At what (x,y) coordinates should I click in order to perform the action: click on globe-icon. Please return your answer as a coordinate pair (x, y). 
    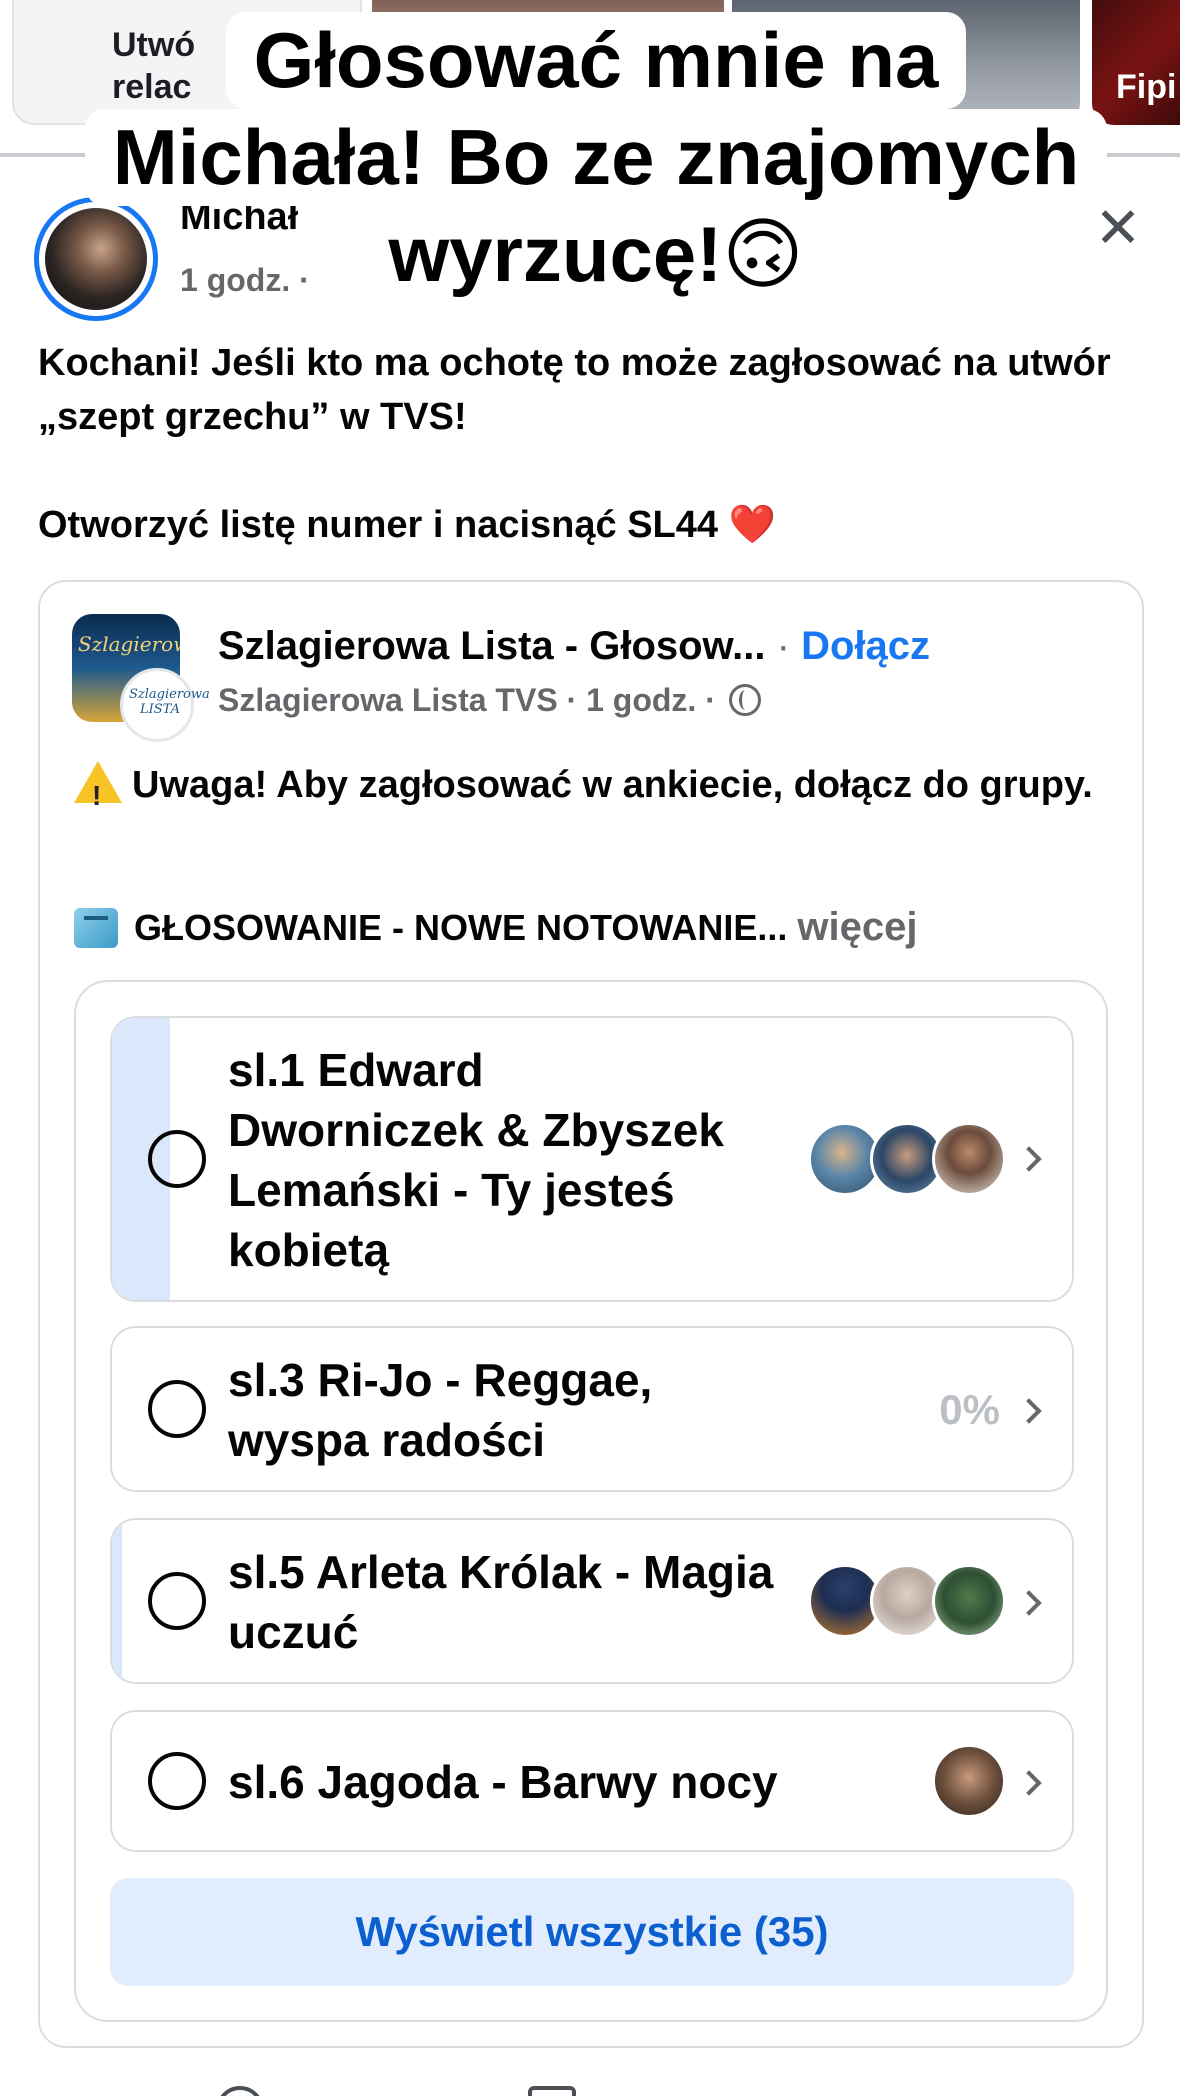
    Looking at the image, I should click on (744, 700).